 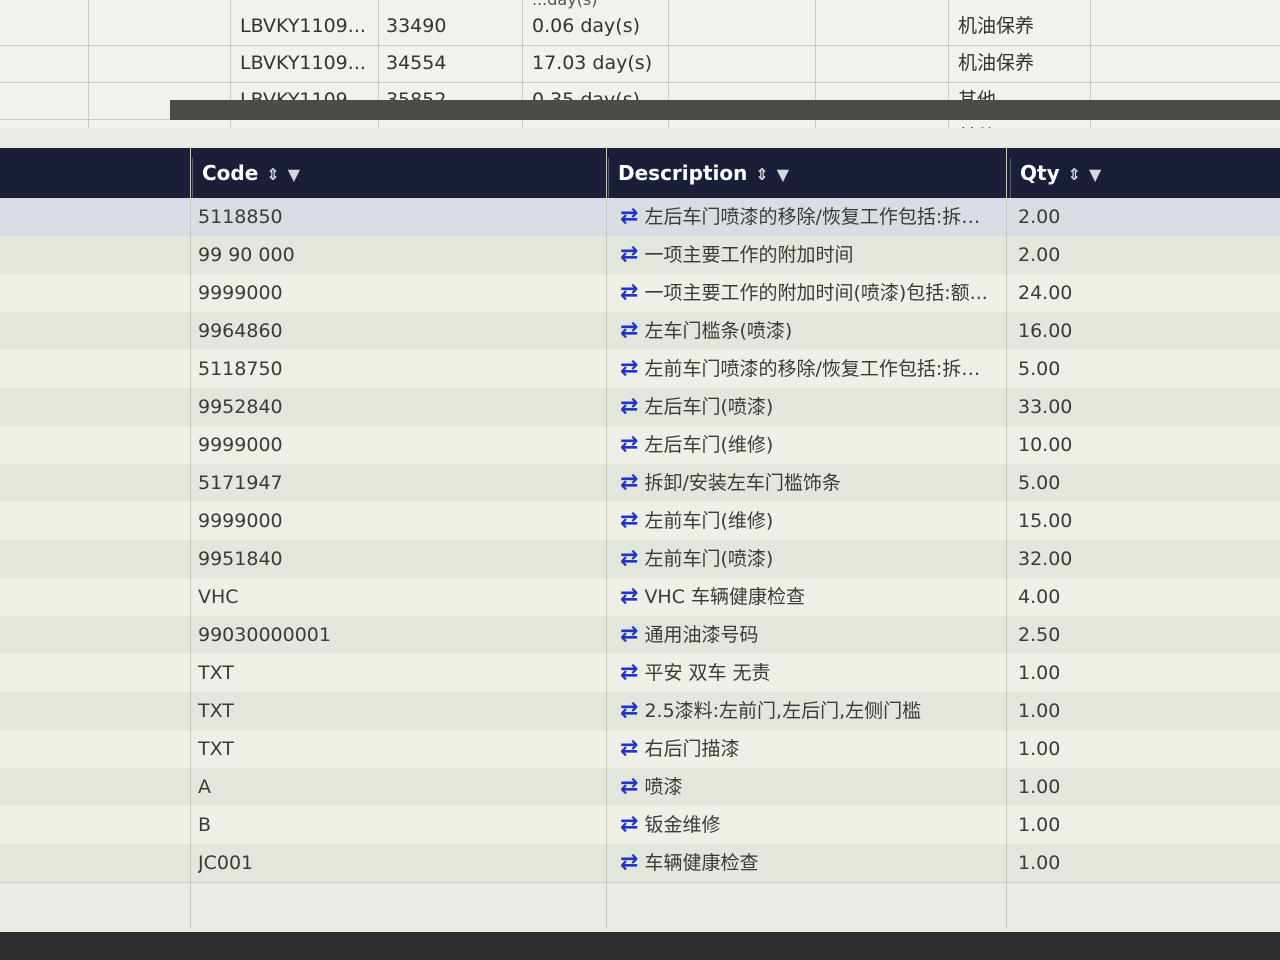 I want to click on table-row: JC001 ⇄ 车辆健康检查 1.00, so click(x=640, y=863).